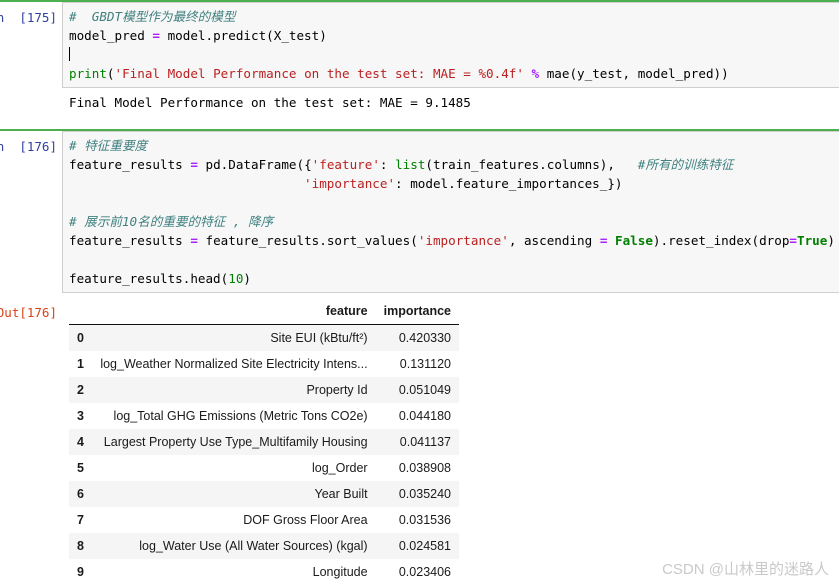 The width and height of the screenshot is (839, 587). I want to click on cell-feature: Site EUI (kBtu/ft²), so click(319, 338).